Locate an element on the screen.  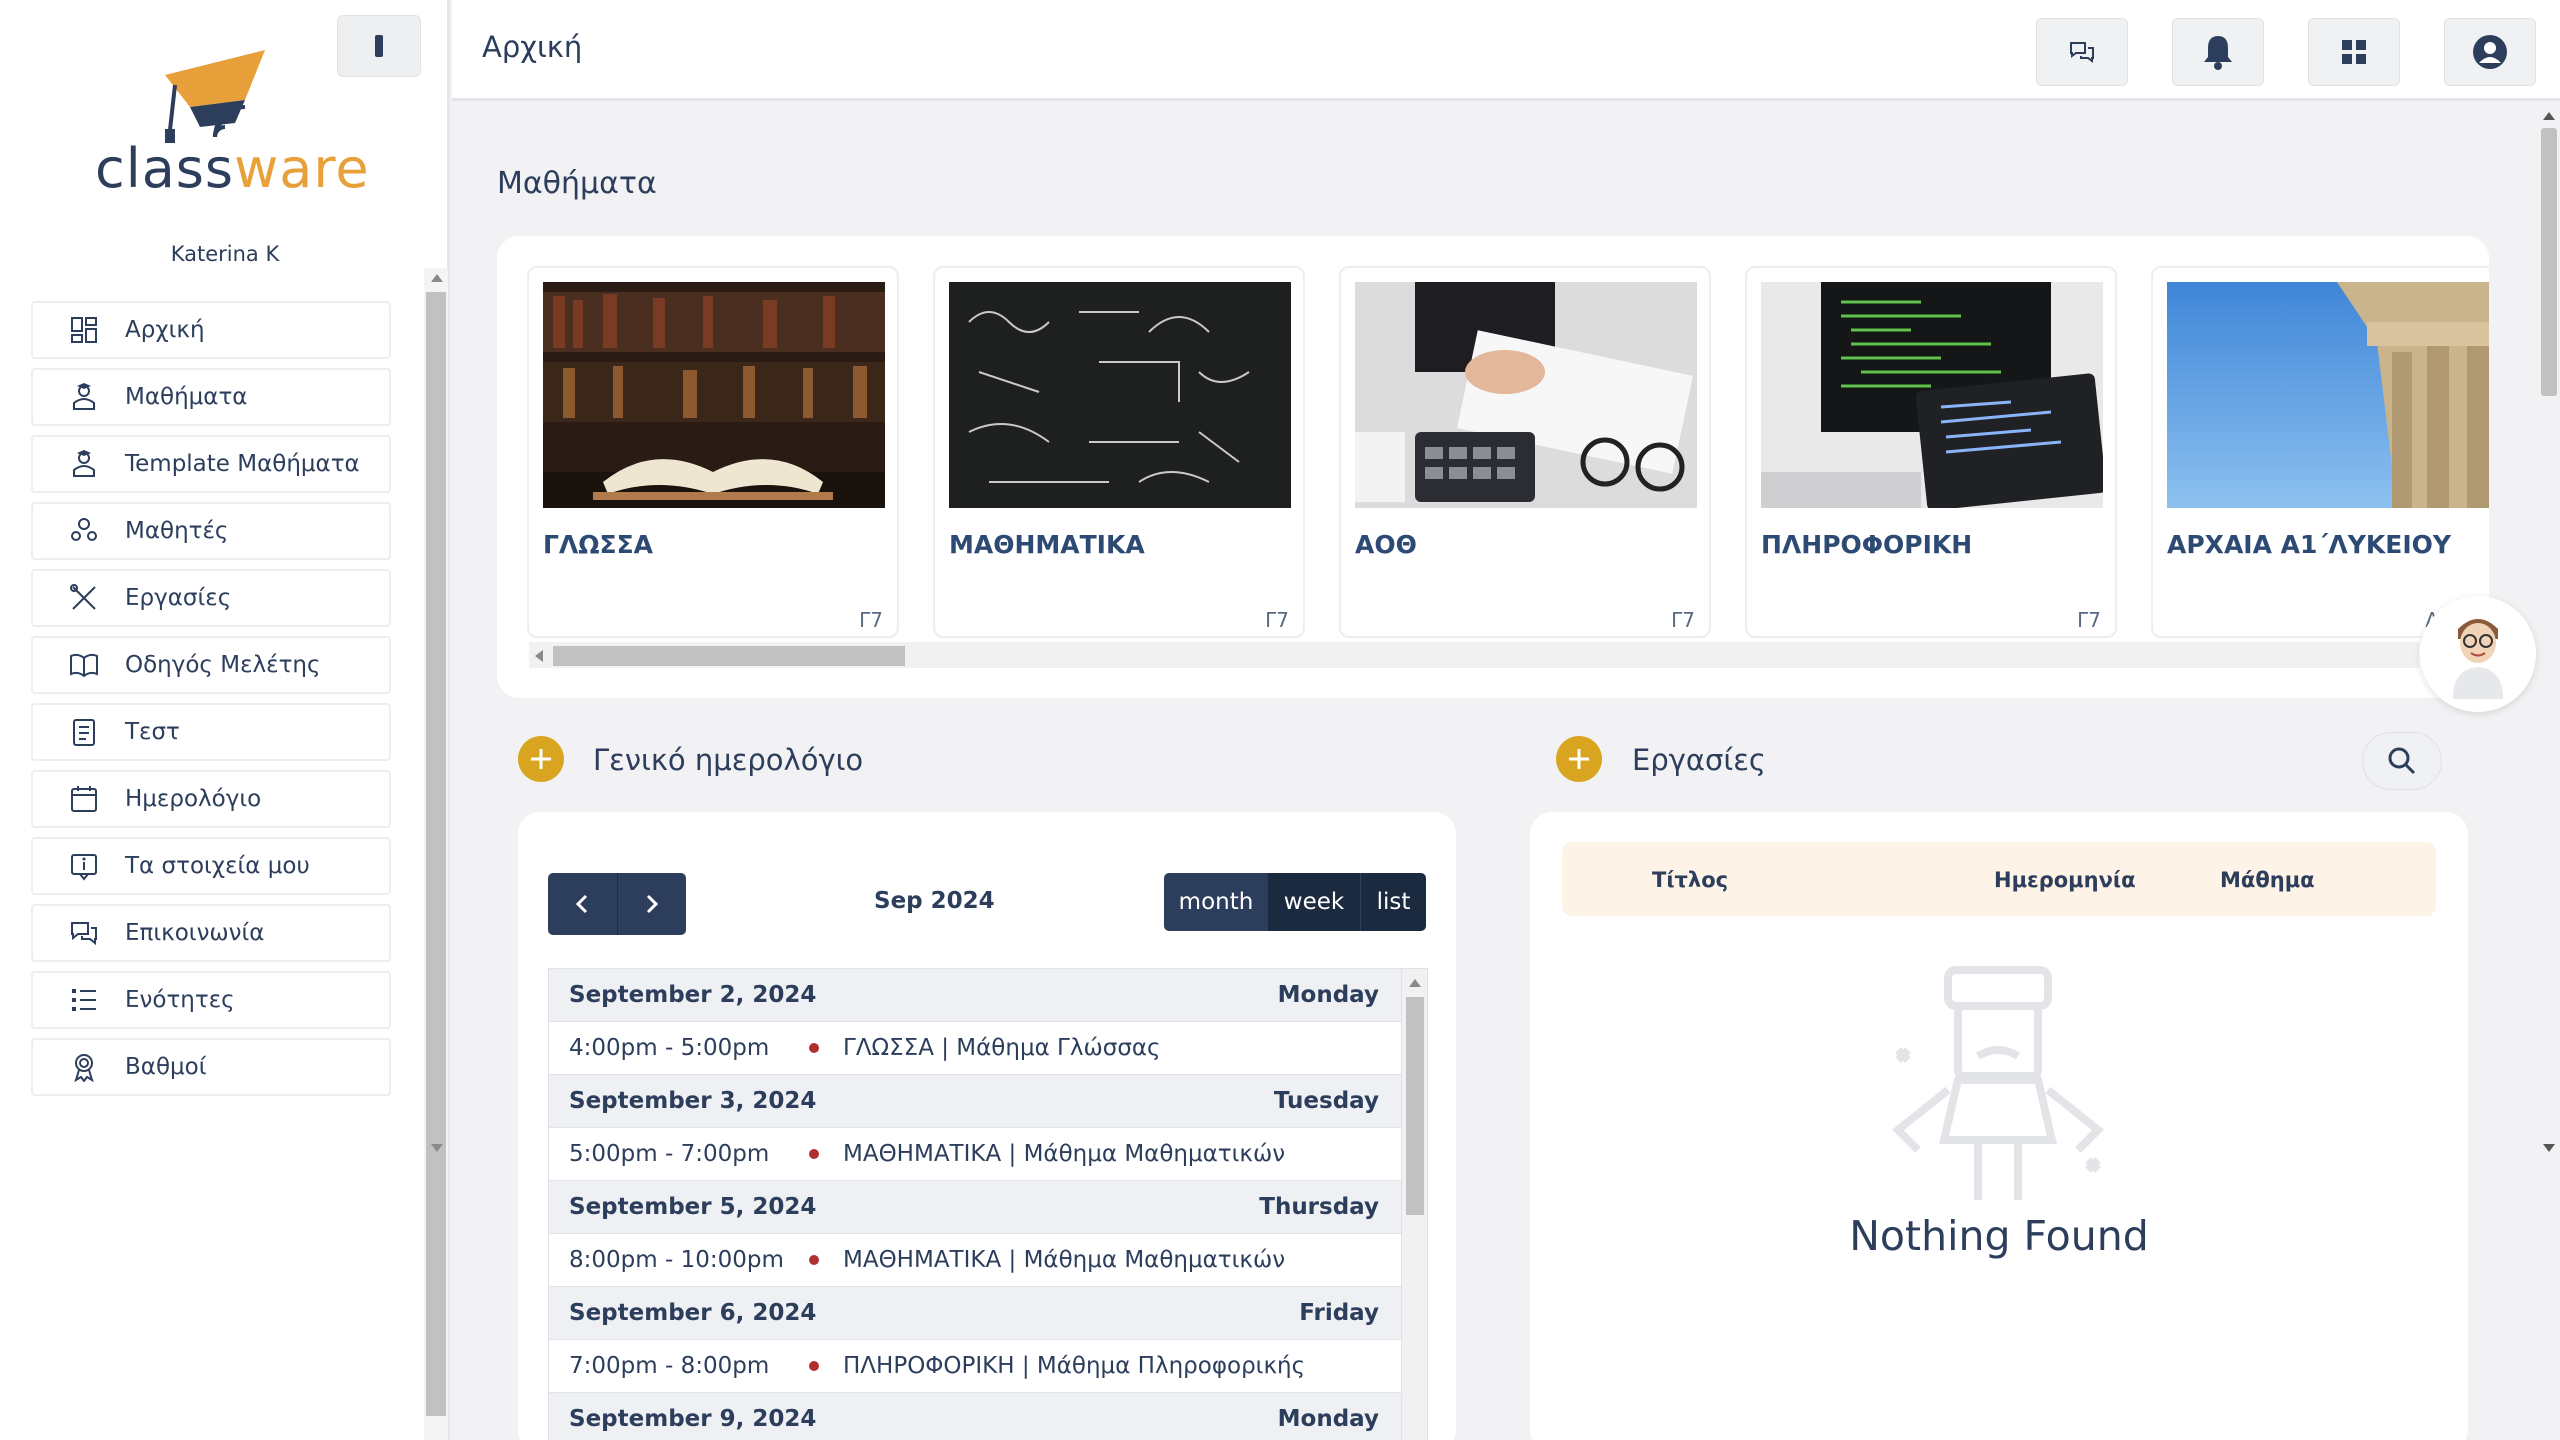
calendar-day-header: September 6, 2024 Friday is located at coordinates (988, 1313).